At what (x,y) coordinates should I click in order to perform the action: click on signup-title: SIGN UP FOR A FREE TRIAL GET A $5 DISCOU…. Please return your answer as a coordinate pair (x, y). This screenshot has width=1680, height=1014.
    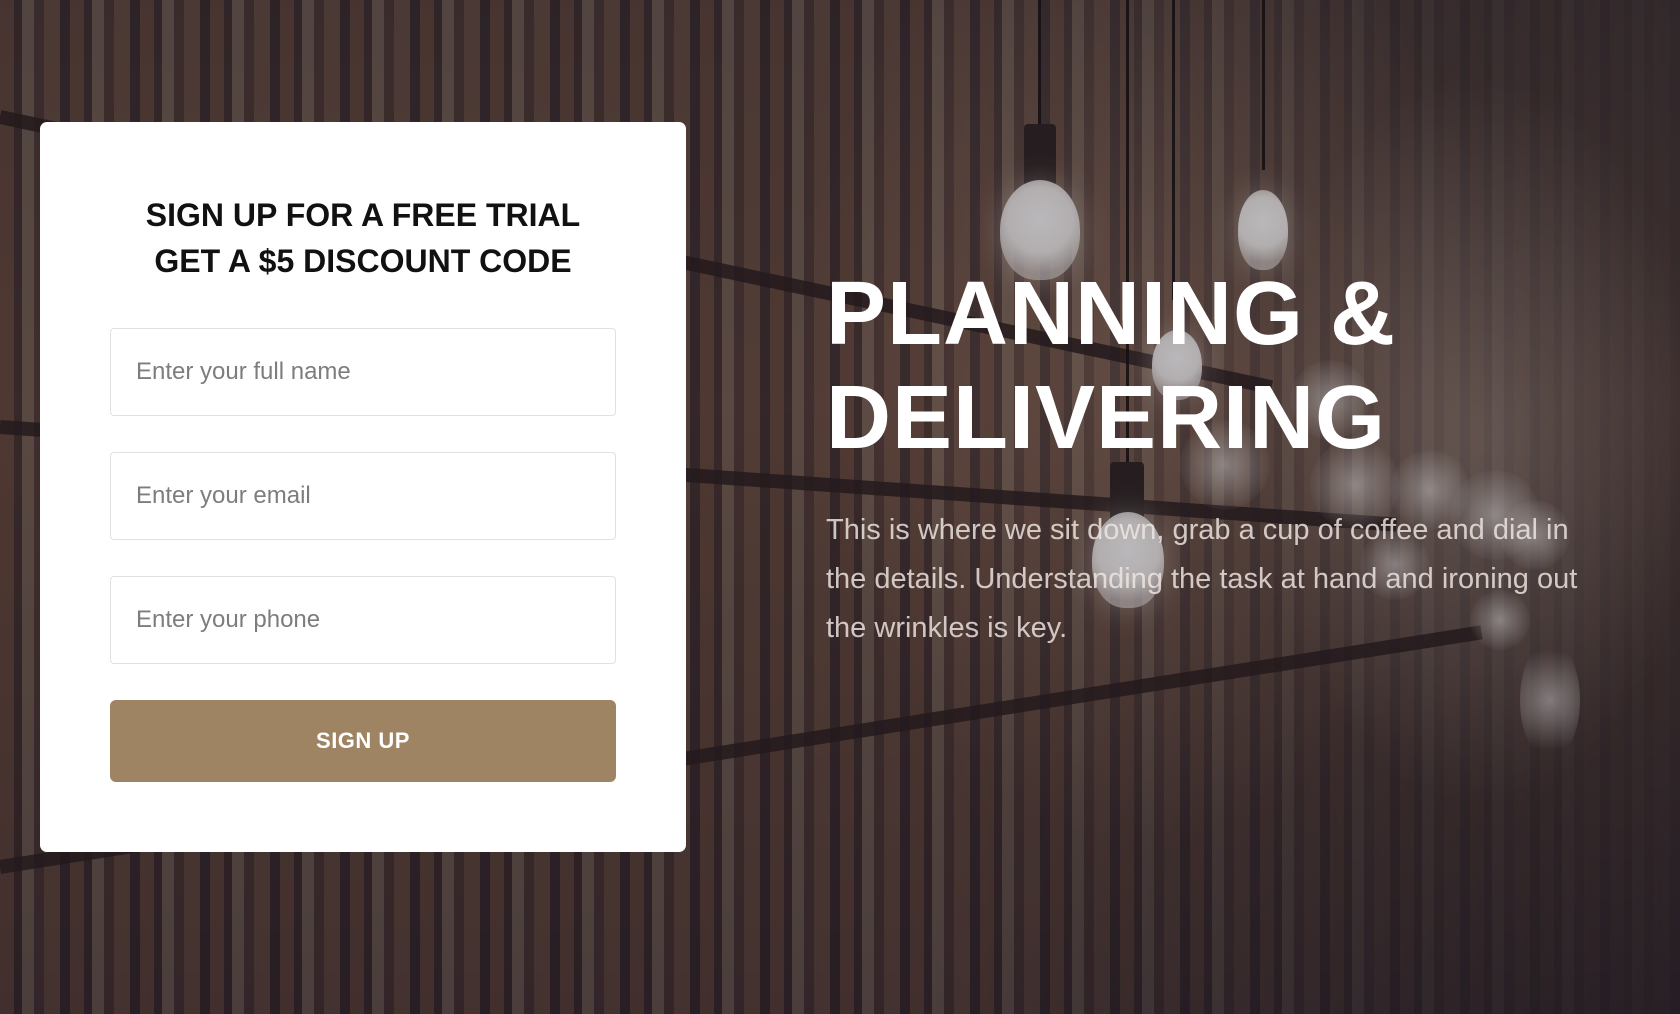
    Looking at the image, I should click on (363, 238).